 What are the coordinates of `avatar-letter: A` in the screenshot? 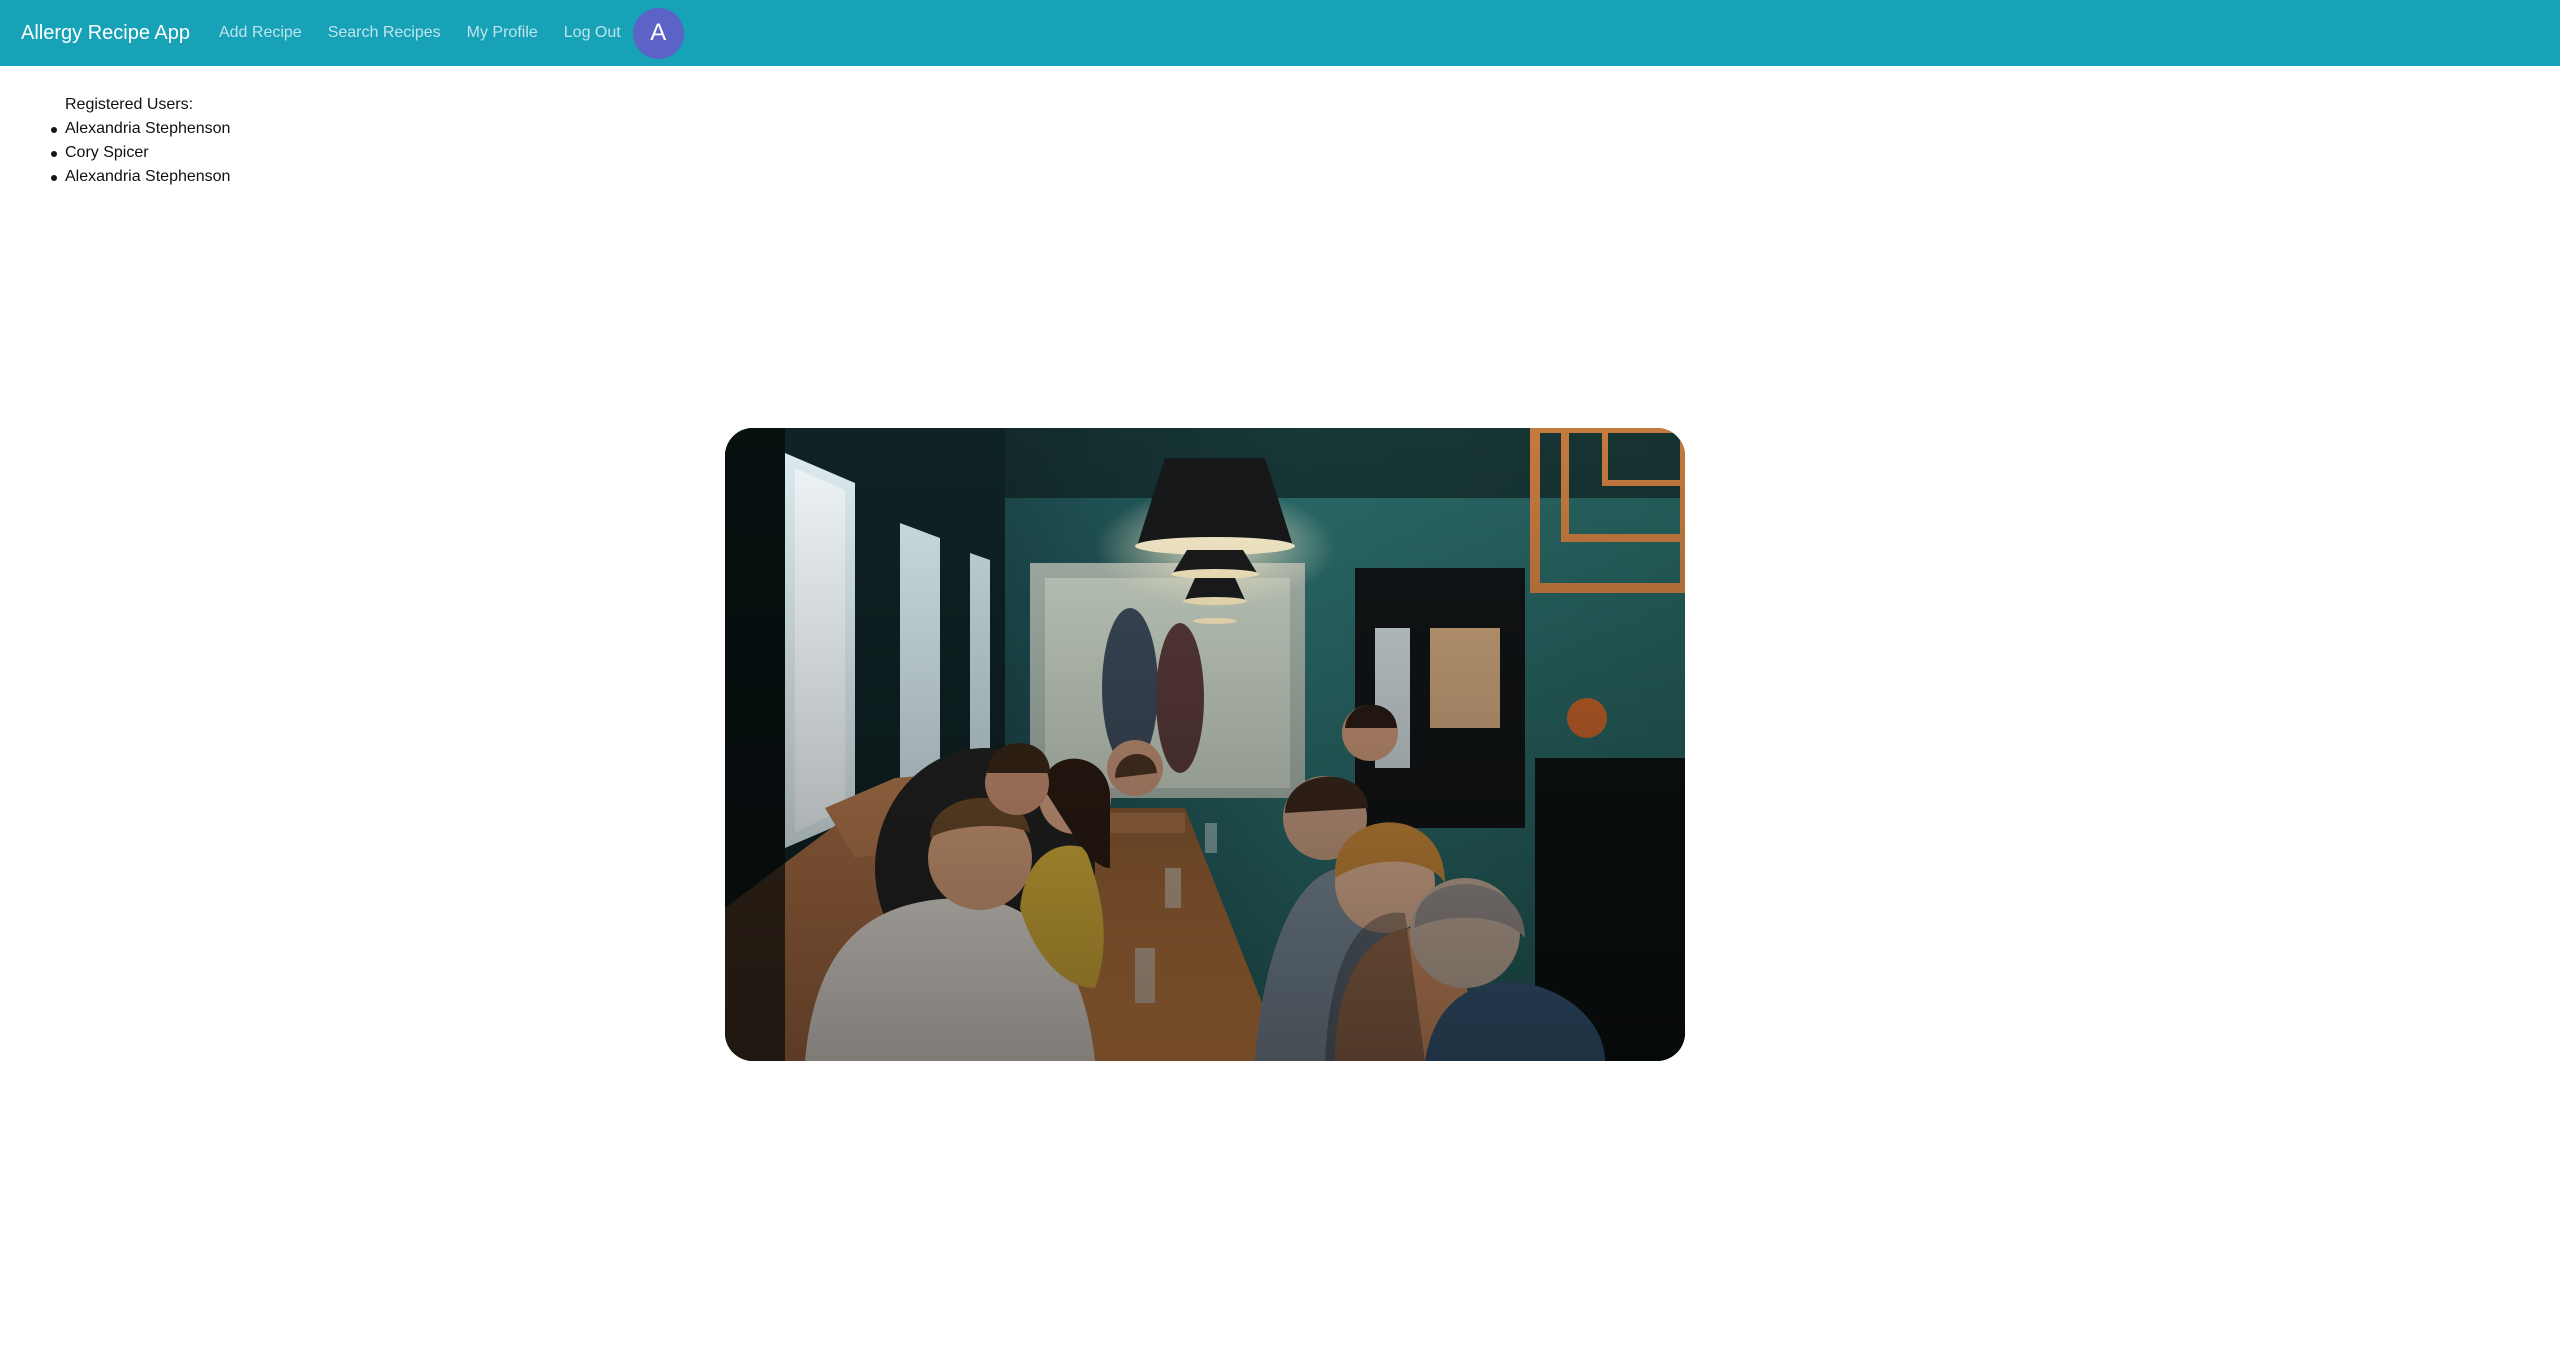 It's located at (658, 32).